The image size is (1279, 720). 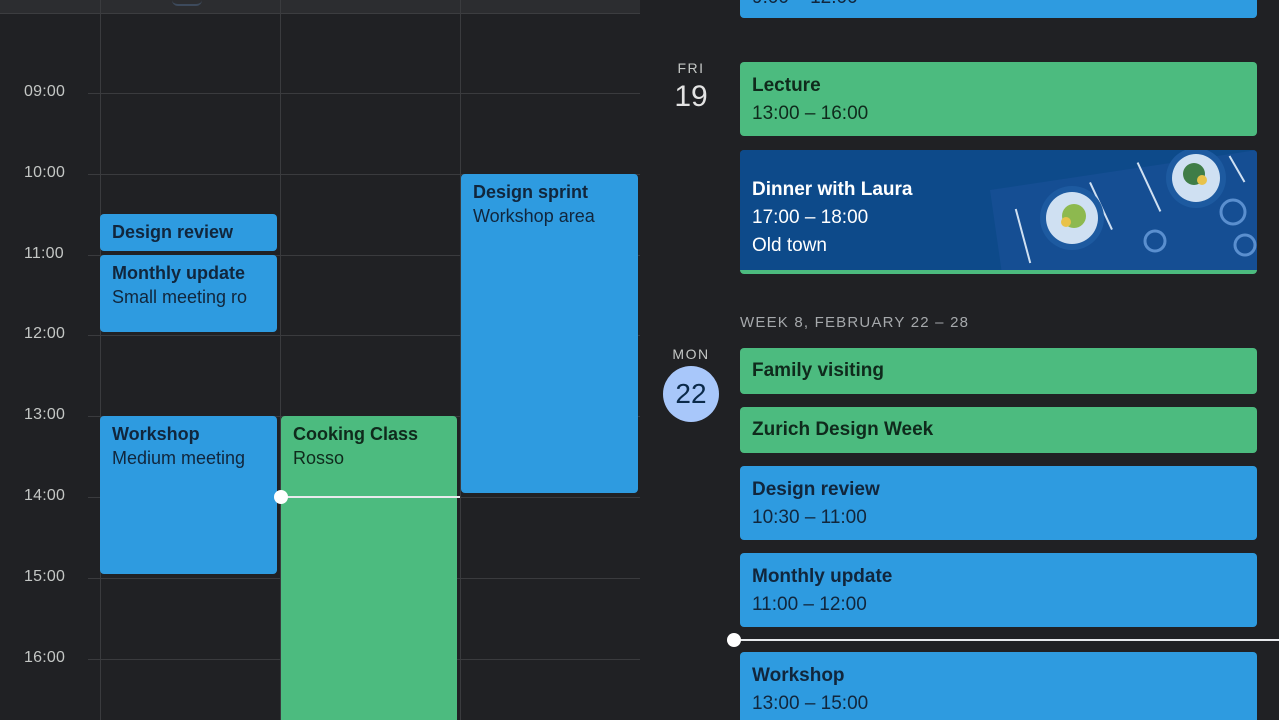 What do you see at coordinates (998, 430) in the screenshot?
I see `event-card-zurich-design-week: Zurich Design Week` at bounding box center [998, 430].